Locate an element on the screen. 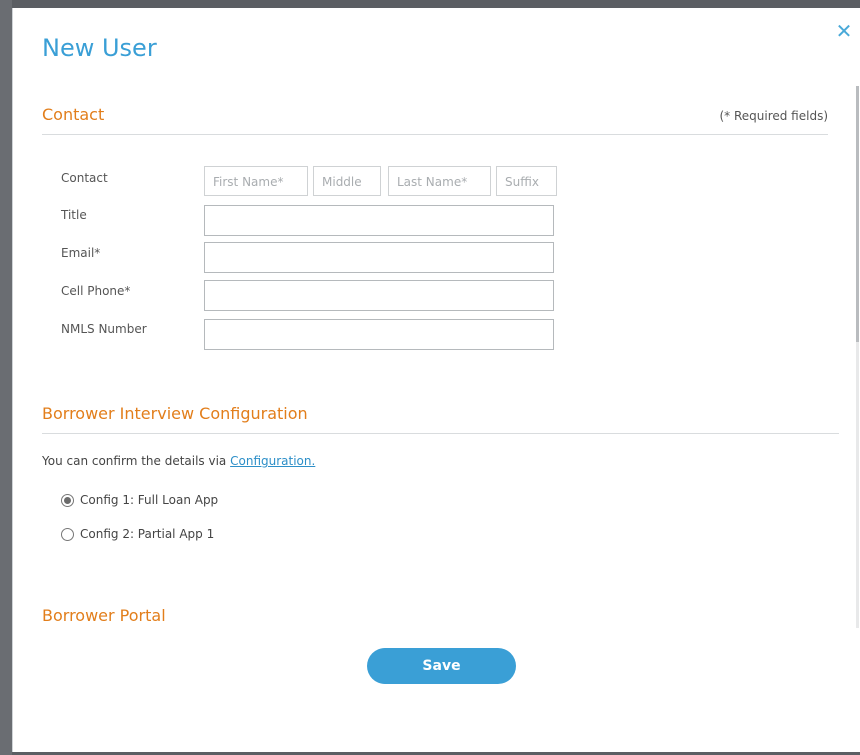 This screenshot has height=755, width=860. title-input is located at coordinates (379, 220).